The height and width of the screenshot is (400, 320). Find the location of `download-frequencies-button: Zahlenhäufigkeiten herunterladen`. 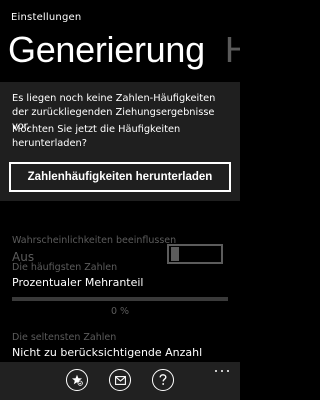

download-frequencies-button: Zahlenhäufigkeiten herunterladen is located at coordinates (120, 177).